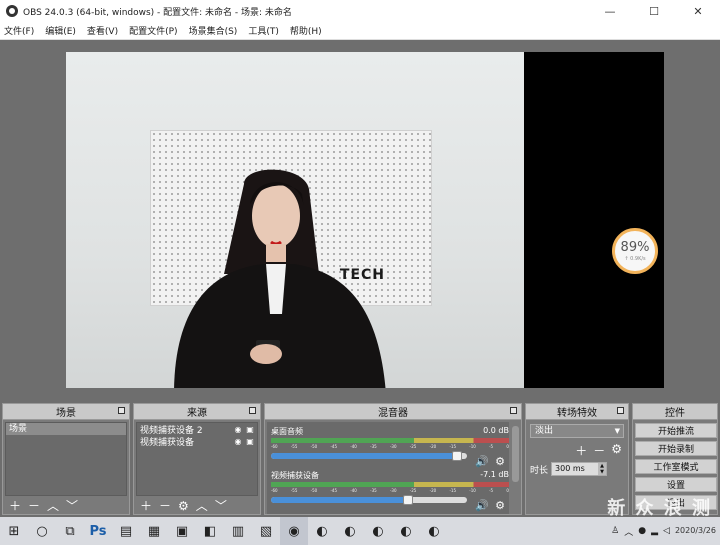  What do you see at coordinates (182, 531) in the screenshot?
I see `app-icon: ▣` at bounding box center [182, 531].